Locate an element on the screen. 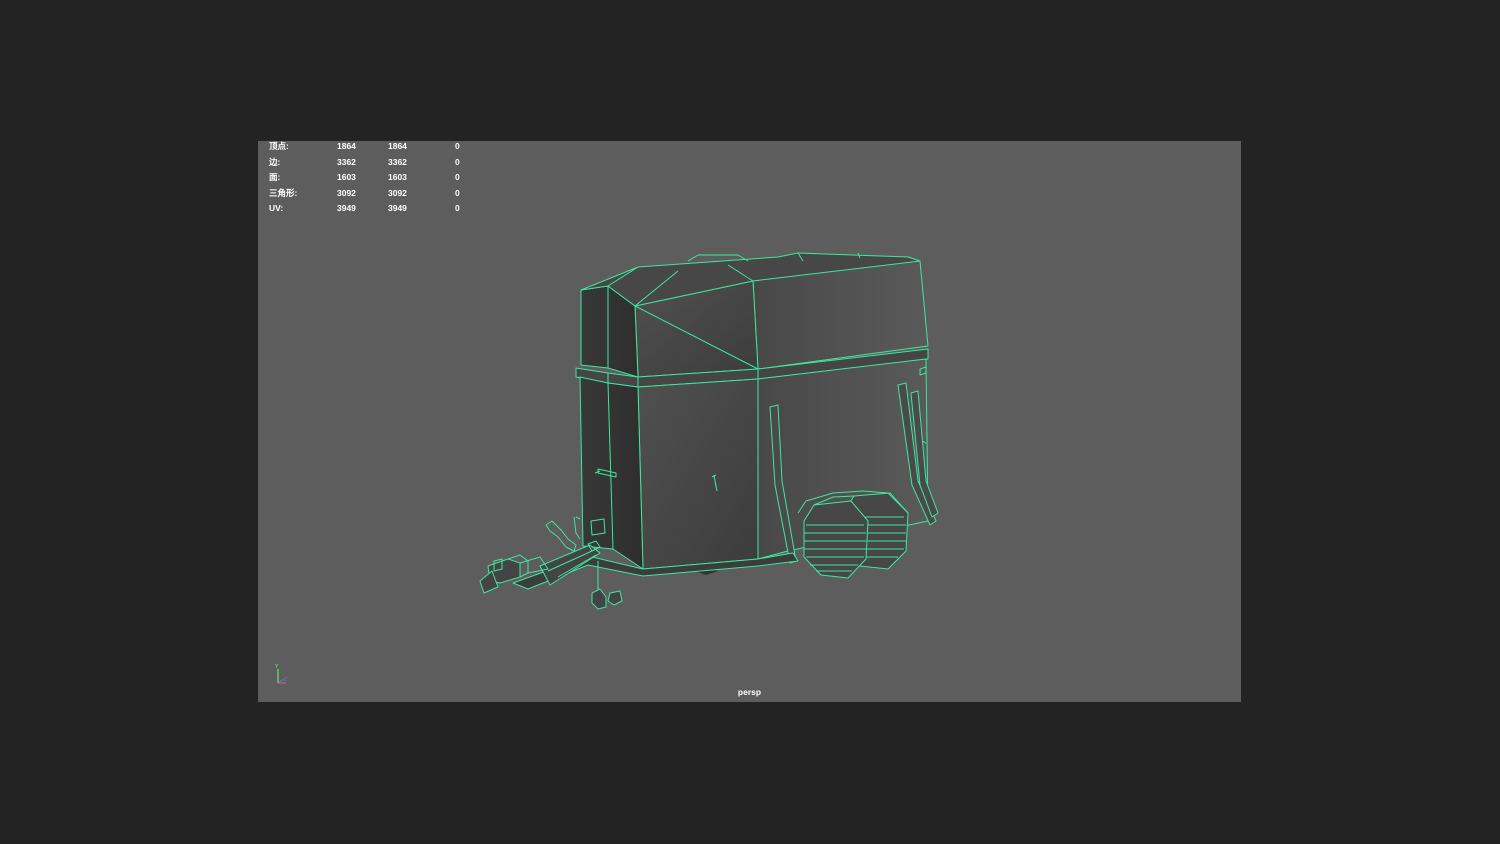 Image resolution: width=1500 pixels, height=844 pixels. hud-label: 面: is located at coordinates (275, 177).